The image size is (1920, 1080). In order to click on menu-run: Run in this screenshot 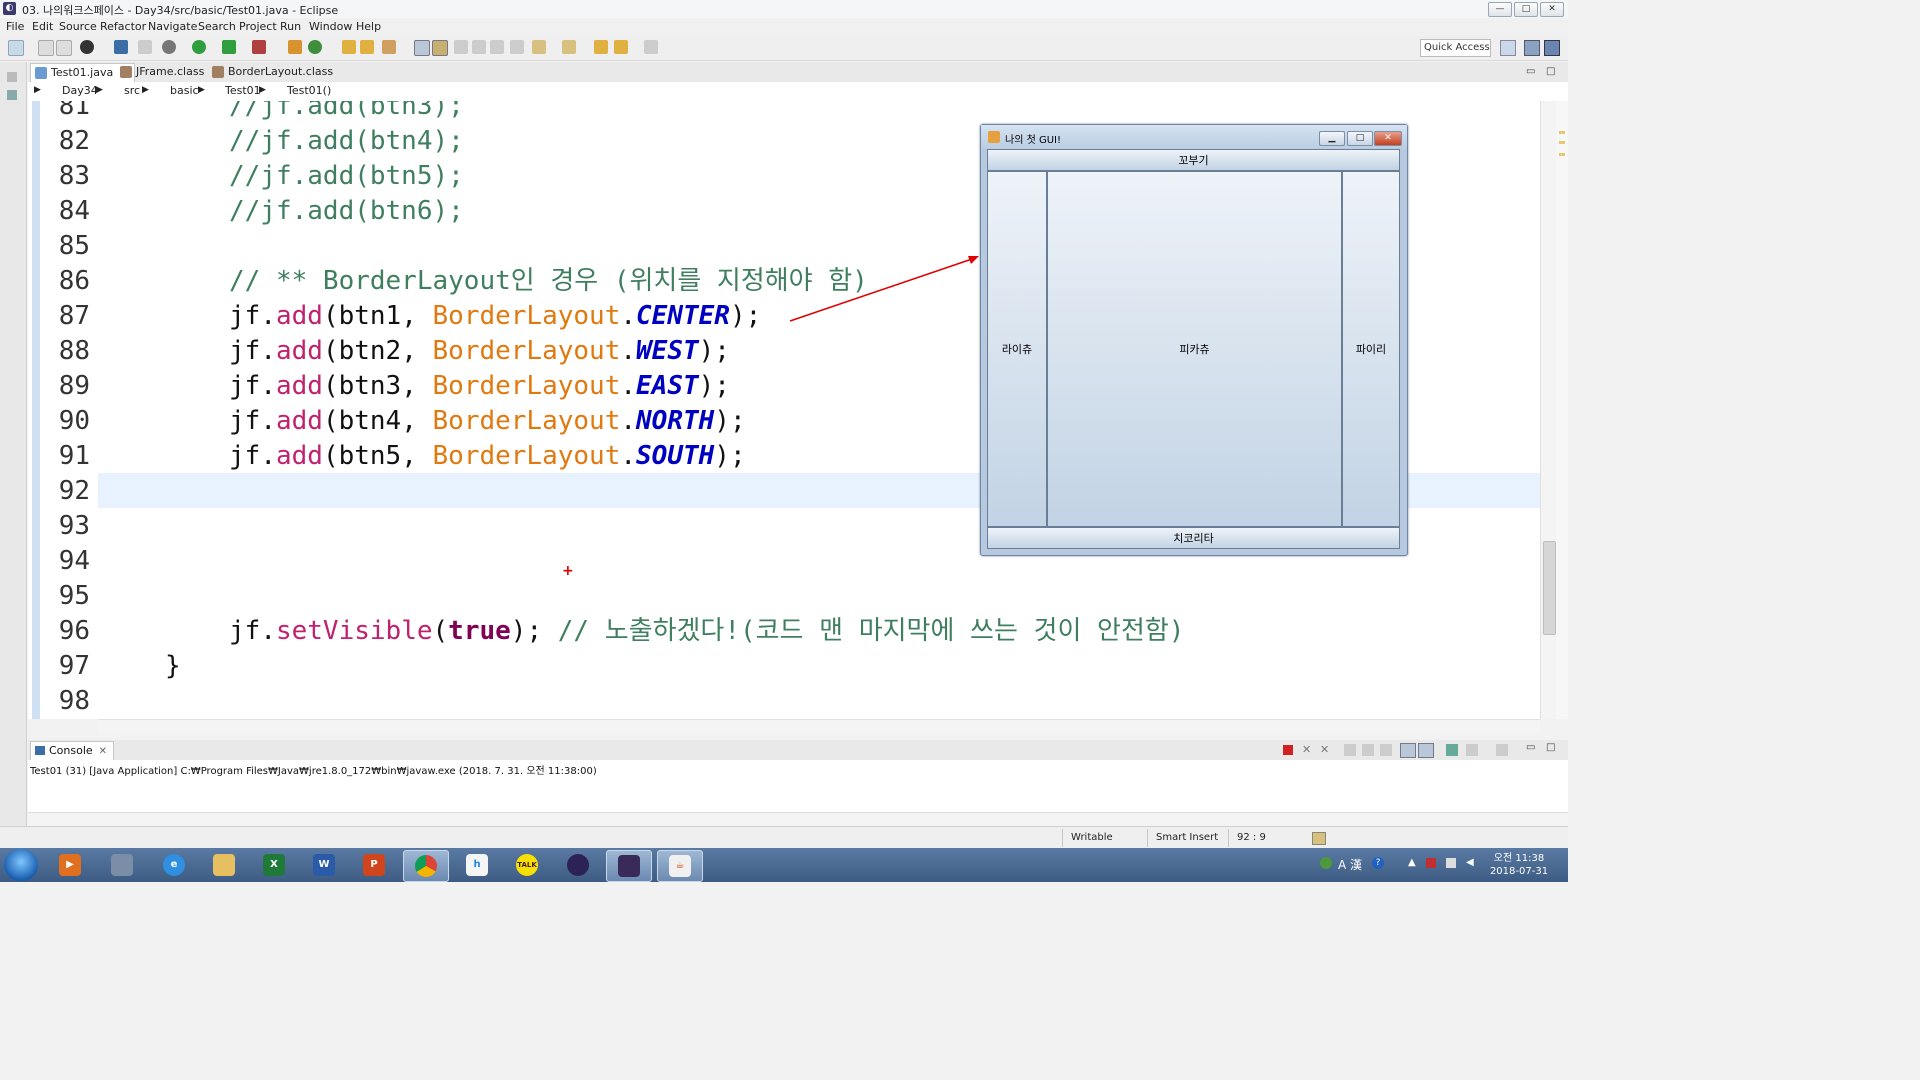, I will do `click(290, 26)`.